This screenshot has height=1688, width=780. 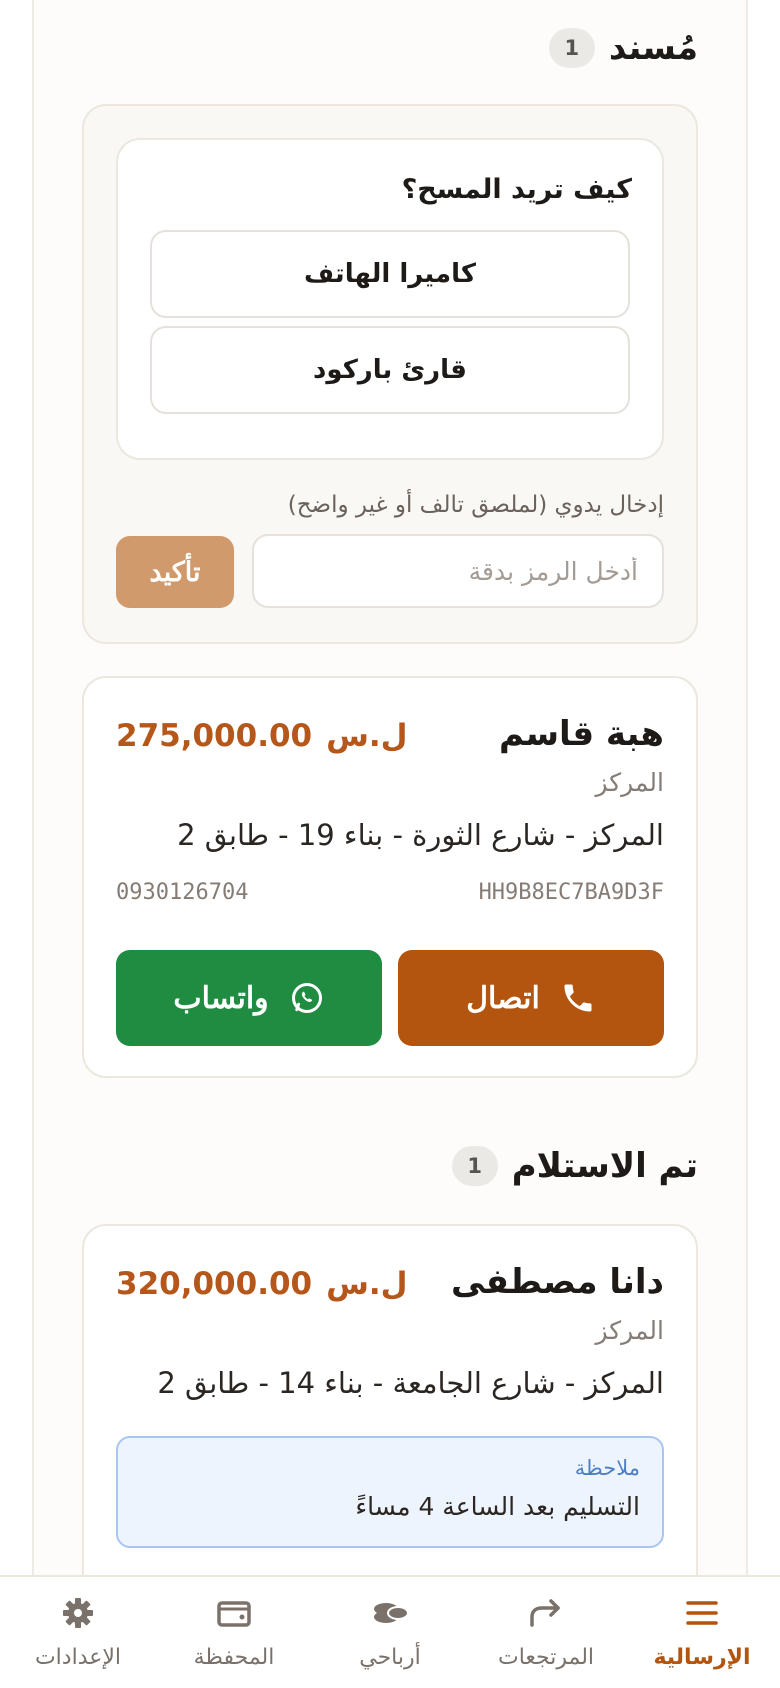 I want to click on amount-value: 275,000.00, so click(x=214, y=736).